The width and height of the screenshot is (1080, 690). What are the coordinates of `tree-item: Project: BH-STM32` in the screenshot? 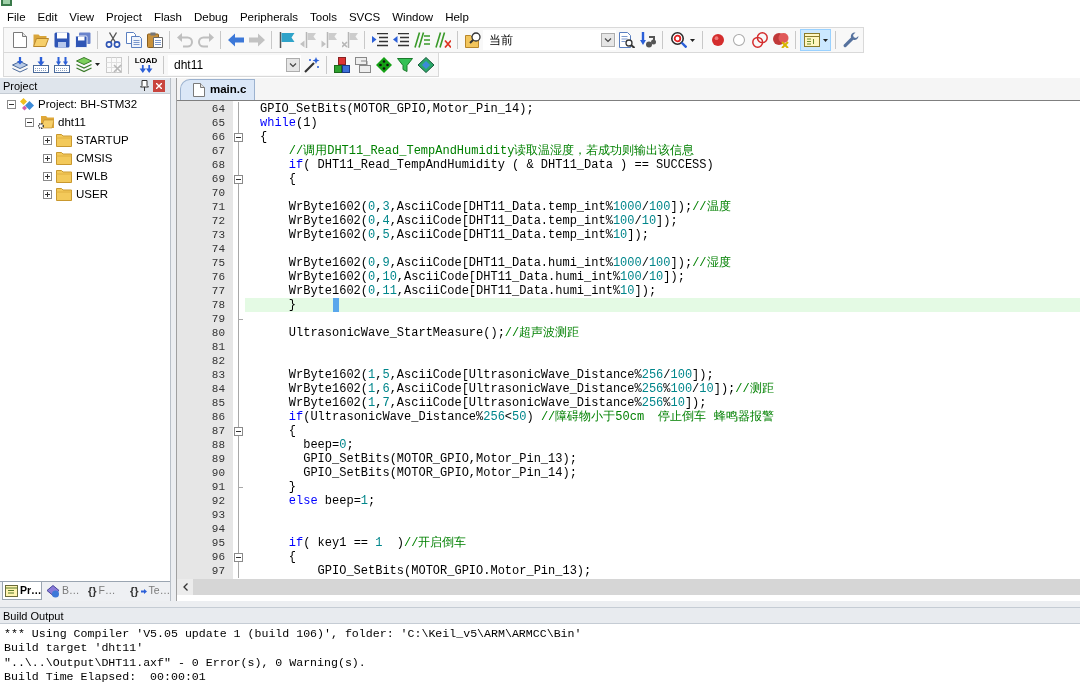 It's located at (88, 104).